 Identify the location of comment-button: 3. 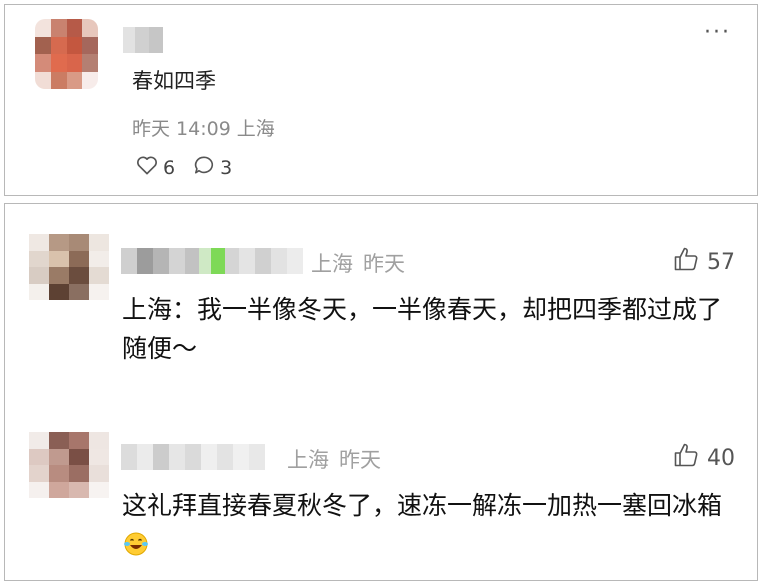
(212, 167).